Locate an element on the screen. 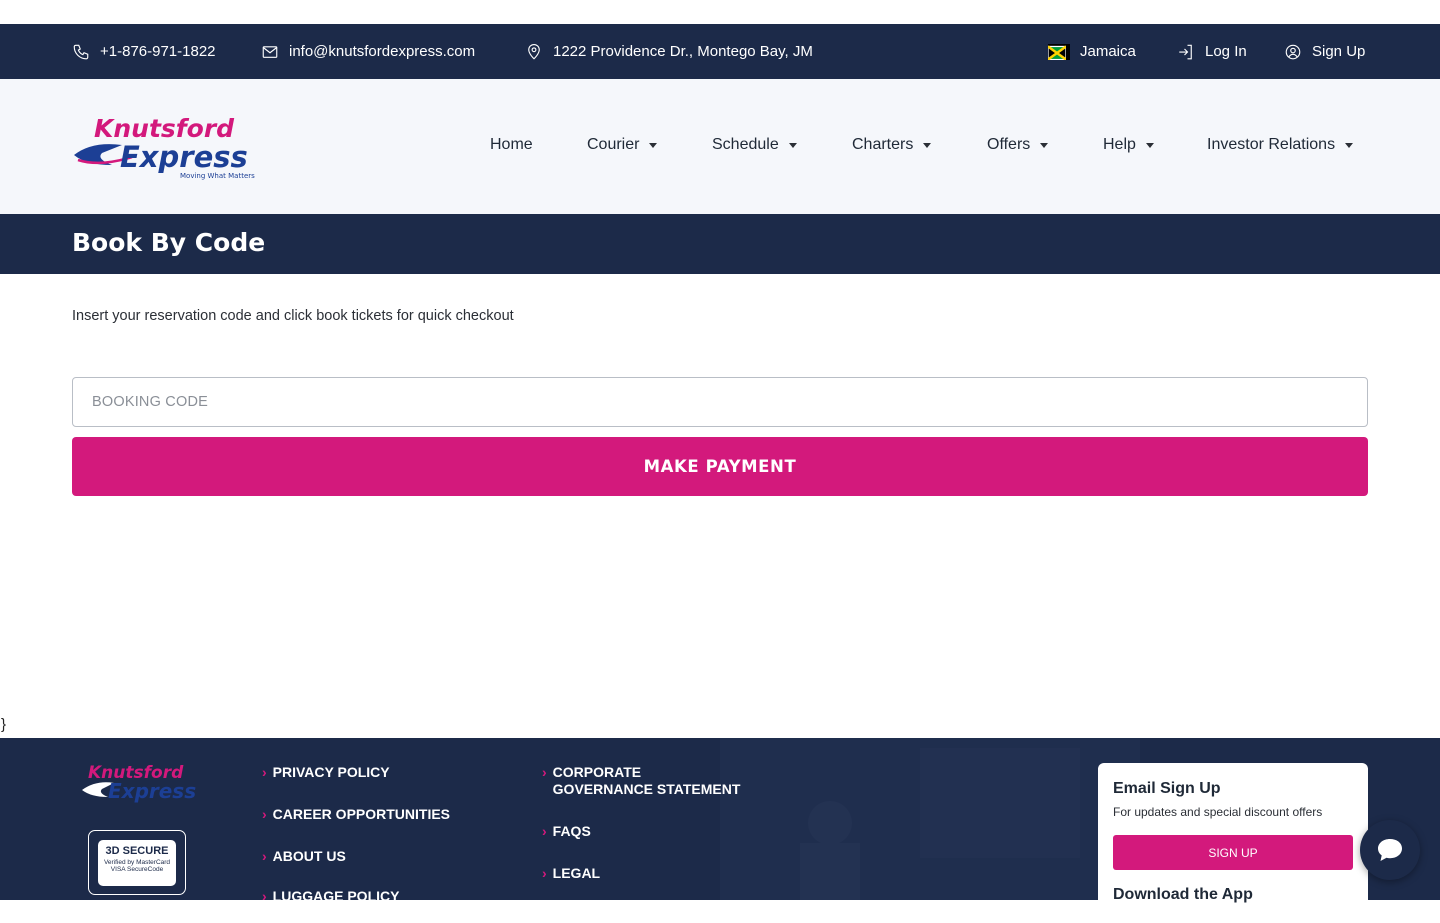 The width and height of the screenshot is (1440, 923). login-link: Log In is located at coordinates (1212, 51).